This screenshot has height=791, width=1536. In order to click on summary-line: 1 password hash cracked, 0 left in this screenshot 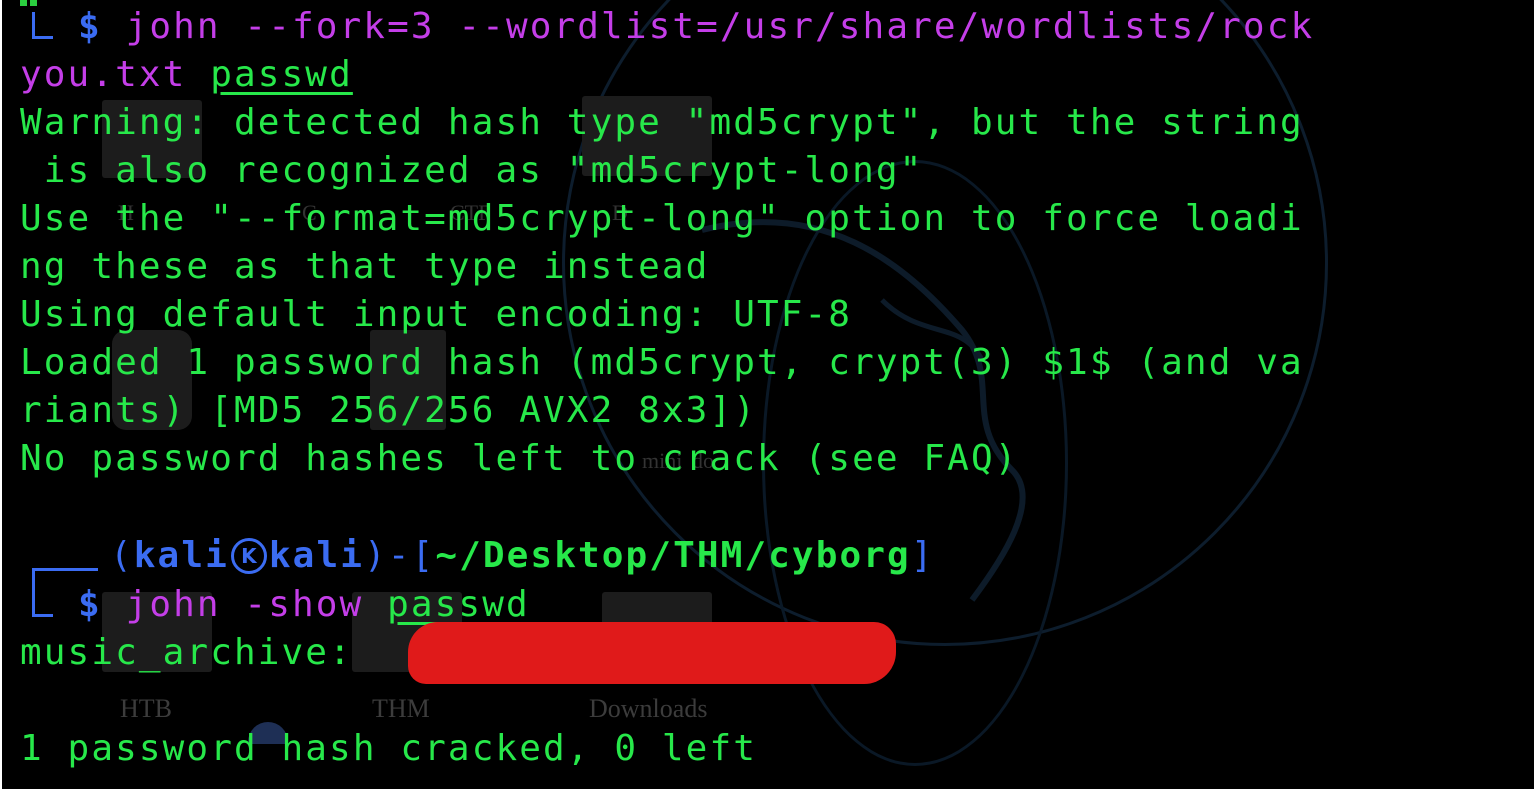, I will do `click(388, 748)`.